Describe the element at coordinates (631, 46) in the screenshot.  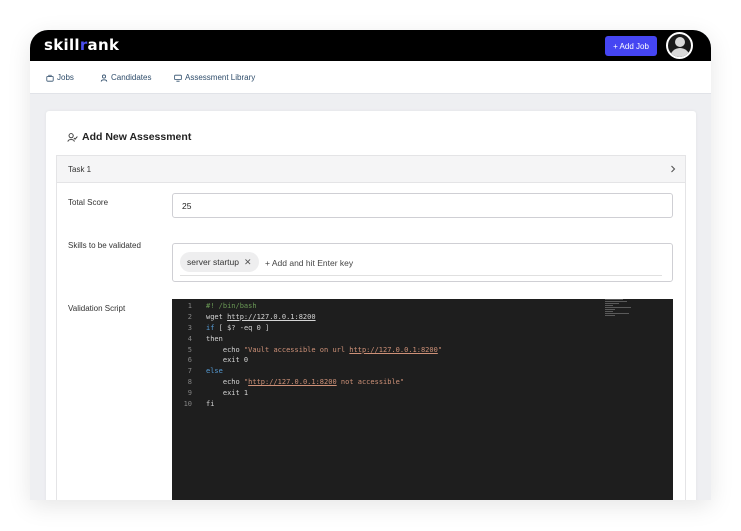
I see `add-job-button: + Add Job` at that location.